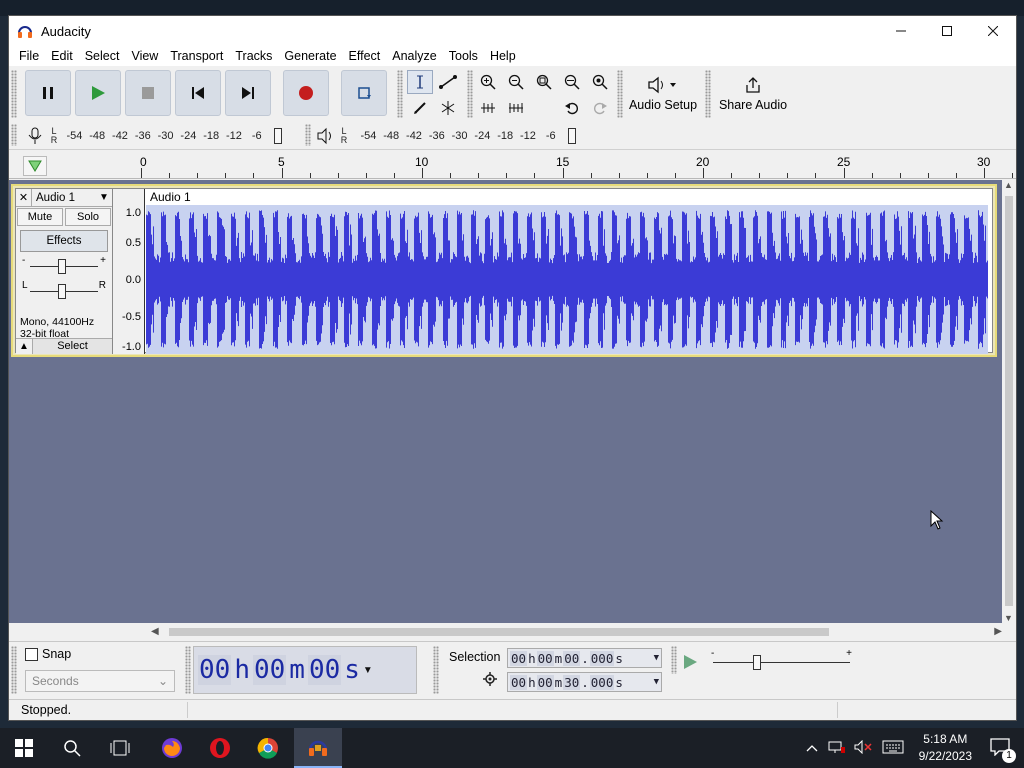 The height and width of the screenshot is (768, 1024). Describe the element at coordinates (400, 94) in the screenshot. I see `tools-toolbar-grip` at that location.